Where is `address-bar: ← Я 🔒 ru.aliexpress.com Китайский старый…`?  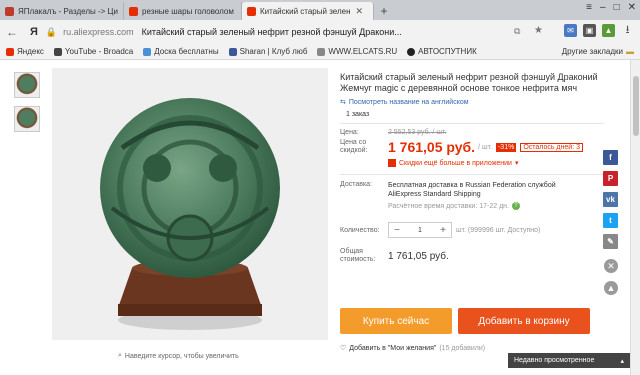 address-bar: ← Я 🔒 ru.aliexpress.com Китайский старый… is located at coordinates (320, 32).